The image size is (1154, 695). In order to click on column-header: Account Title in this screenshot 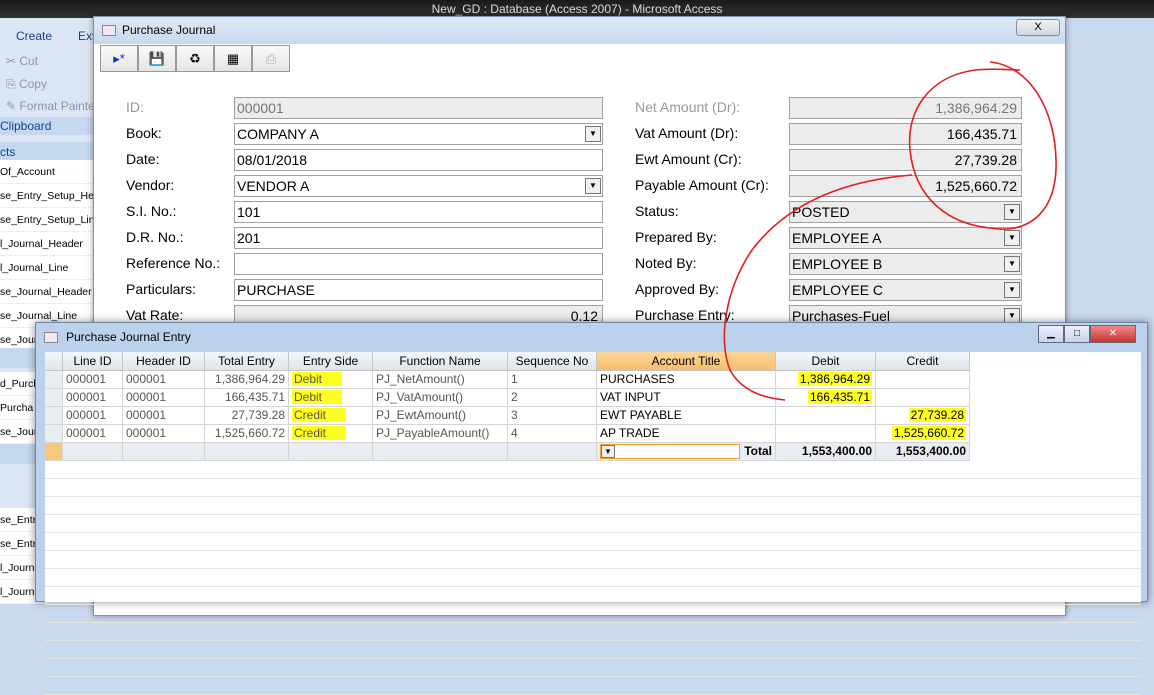, I will do `click(686, 361)`.